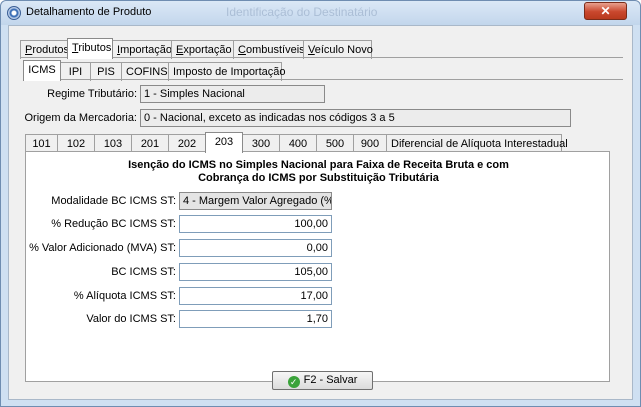  Describe the element at coordinates (113, 224) in the screenshot. I see `reducao-label: % Redução BC ICMS ST:` at that location.